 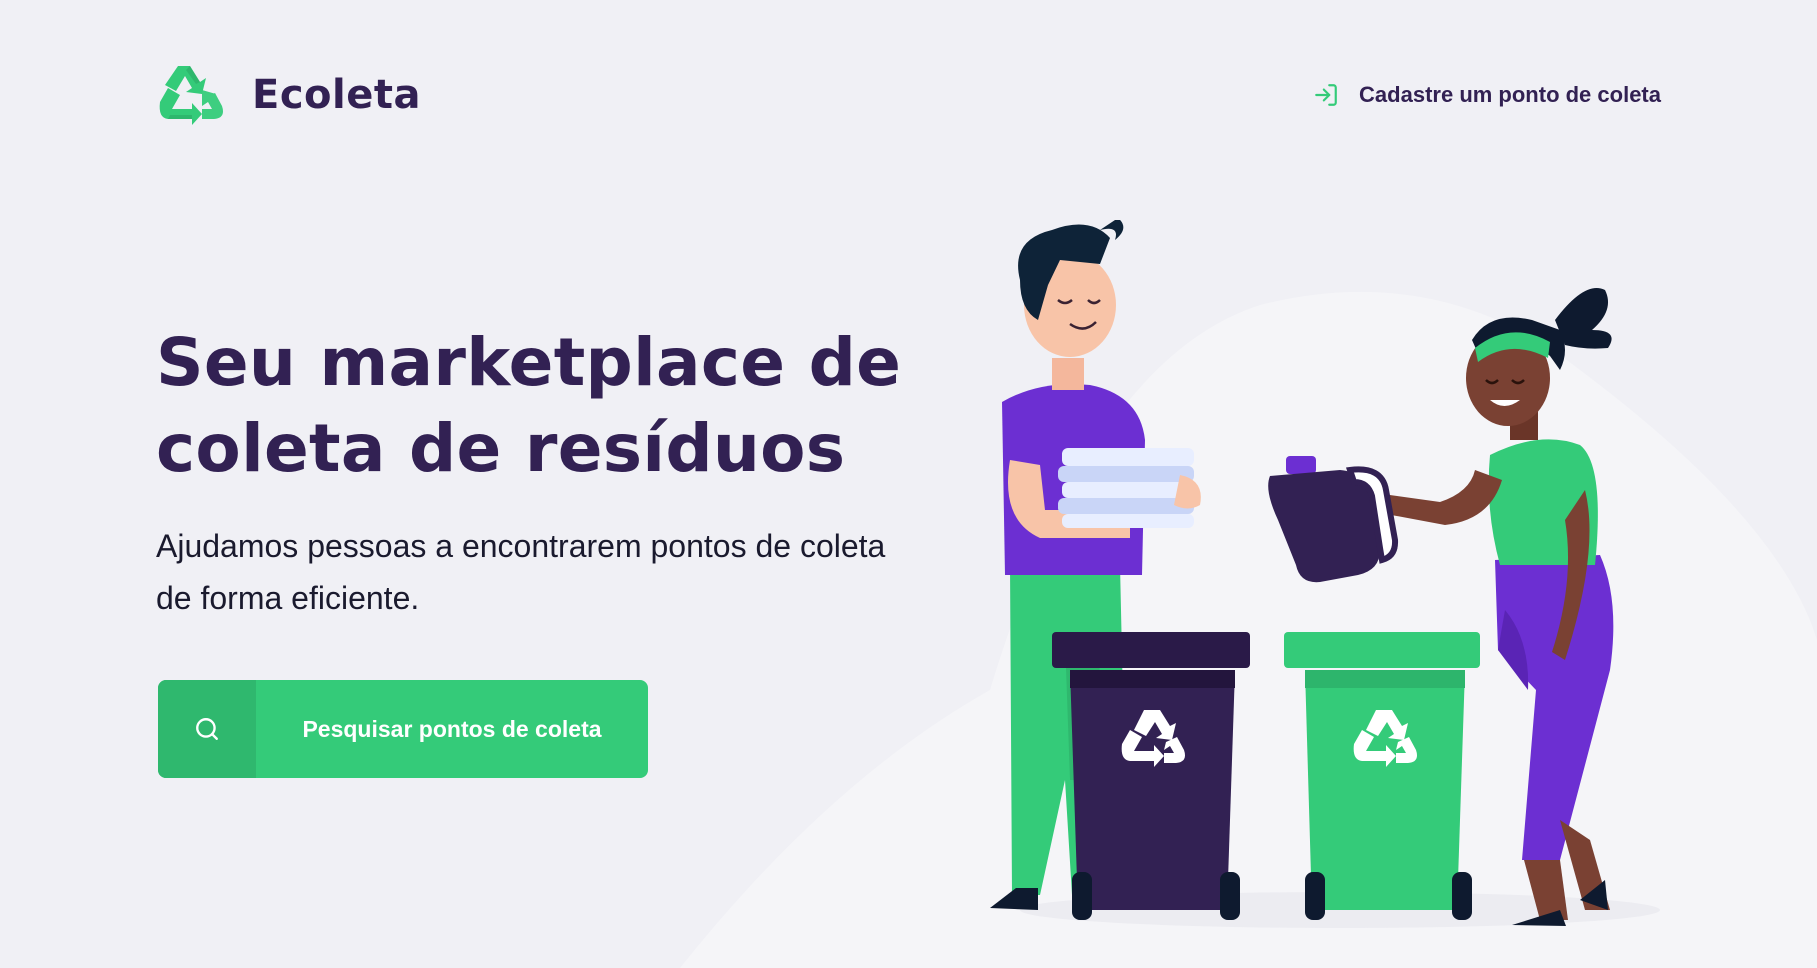 I want to click on register-link-label: Cadastre um ponto de coleta, so click(x=1510, y=94).